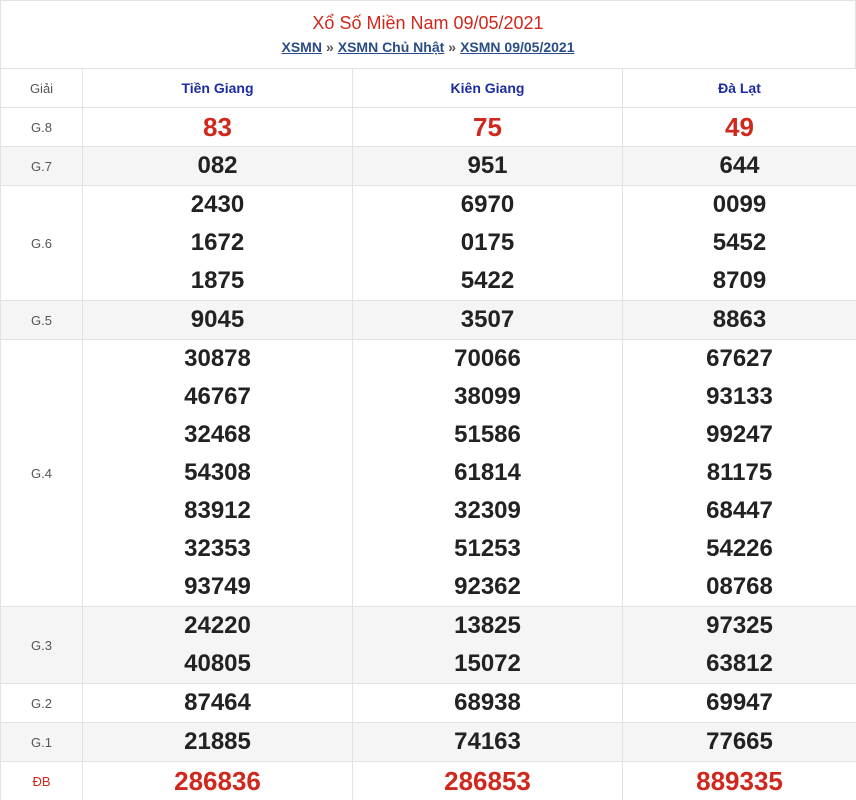  Describe the element at coordinates (487, 510) in the screenshot. I see `winning-number: 32309` at that location.